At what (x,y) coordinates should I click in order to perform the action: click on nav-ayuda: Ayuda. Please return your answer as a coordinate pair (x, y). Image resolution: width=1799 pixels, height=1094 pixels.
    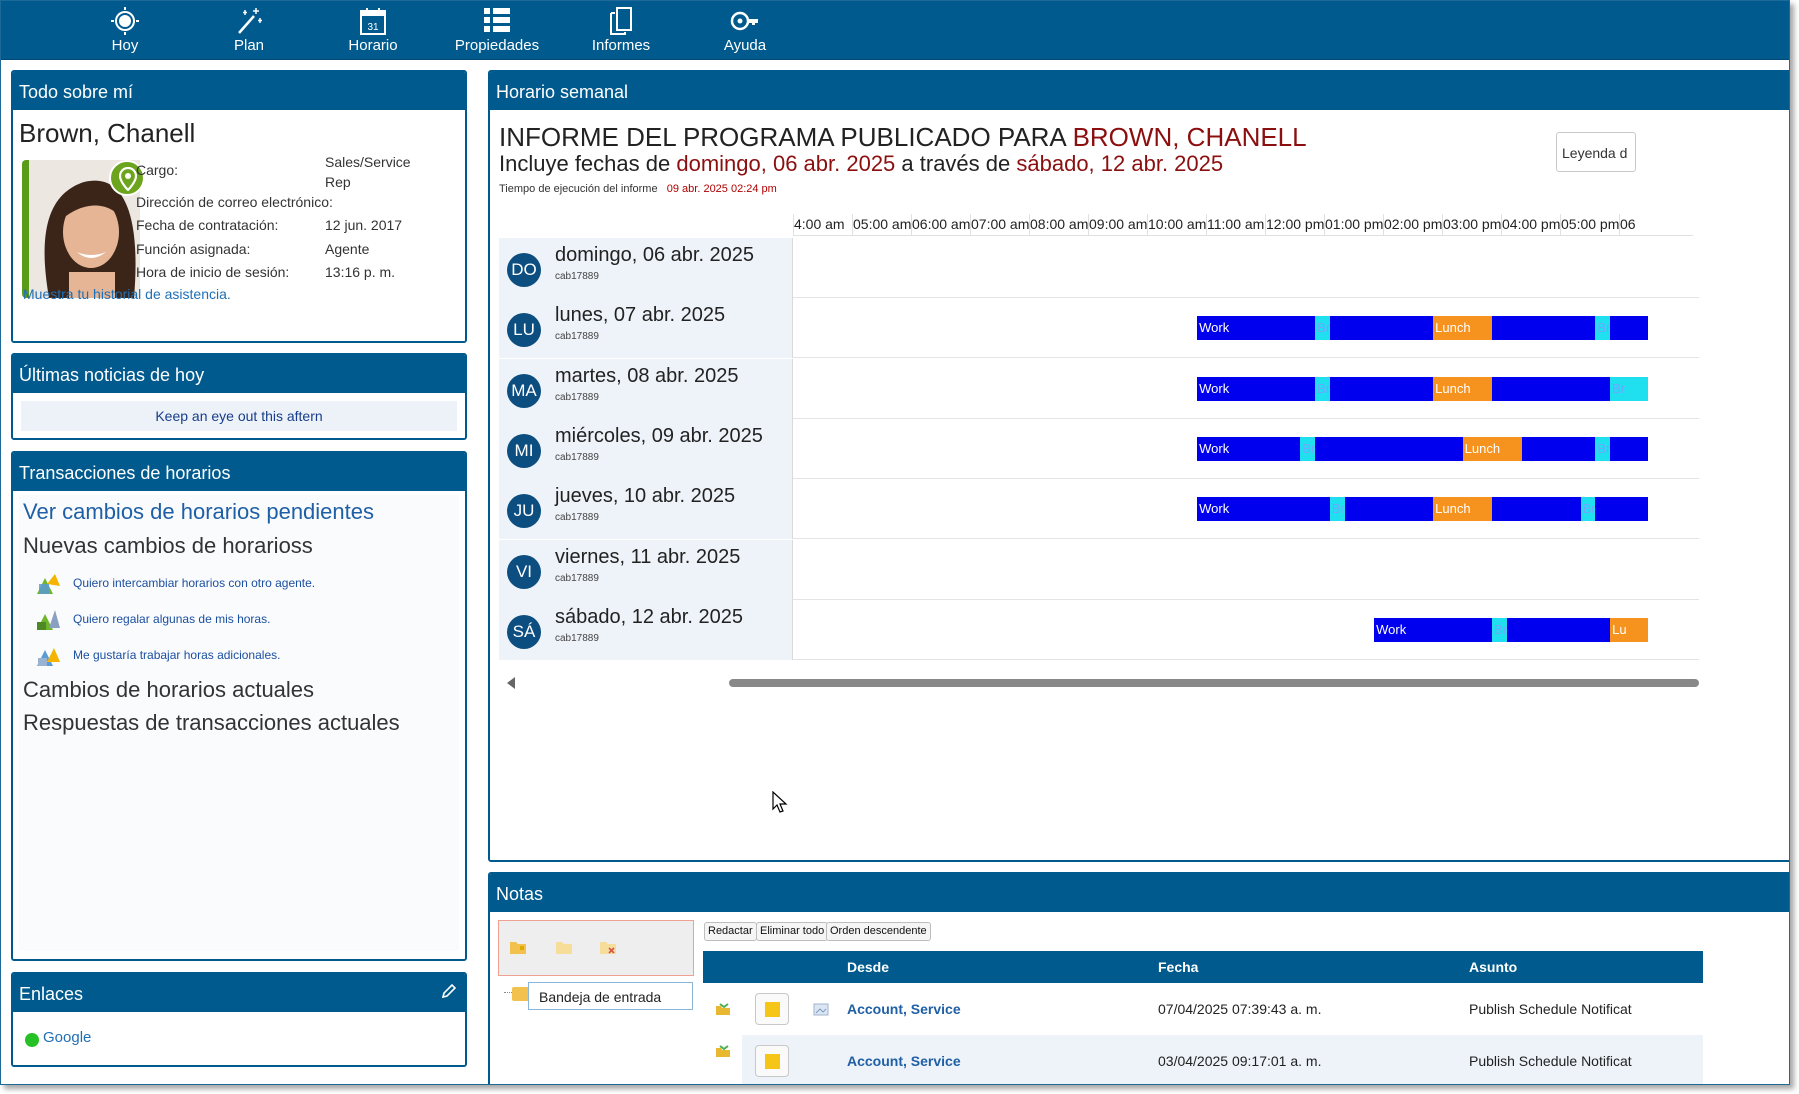
    Looking at the image, I should click on (745, 30).